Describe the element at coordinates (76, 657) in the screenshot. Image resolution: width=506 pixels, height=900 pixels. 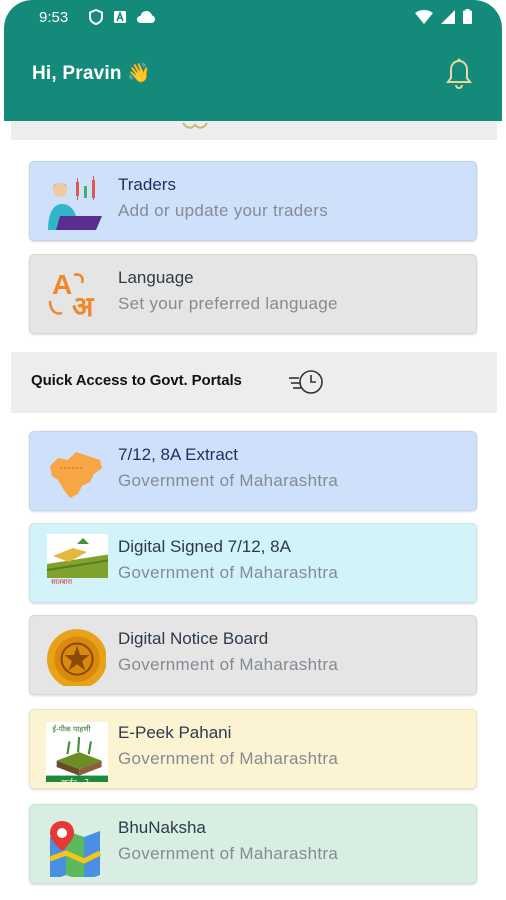
I see `state-seal-icon` at that location.